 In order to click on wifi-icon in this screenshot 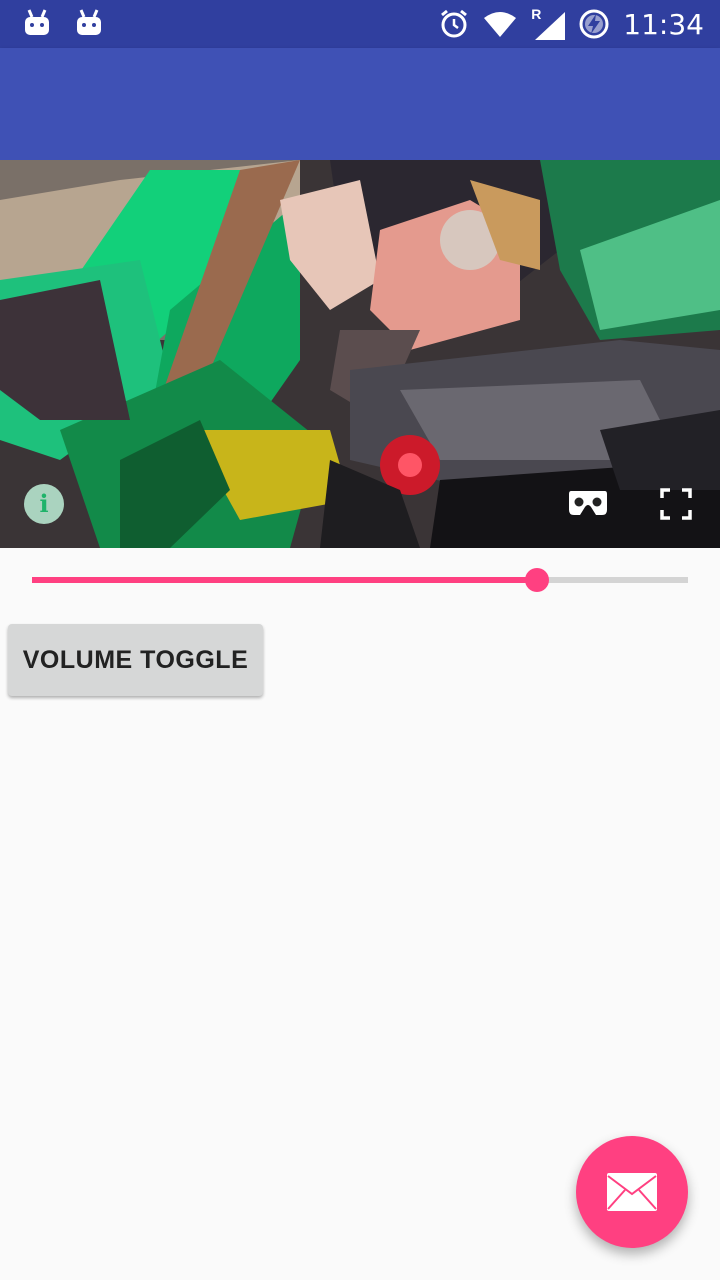, I will do `click(500, 24)`.